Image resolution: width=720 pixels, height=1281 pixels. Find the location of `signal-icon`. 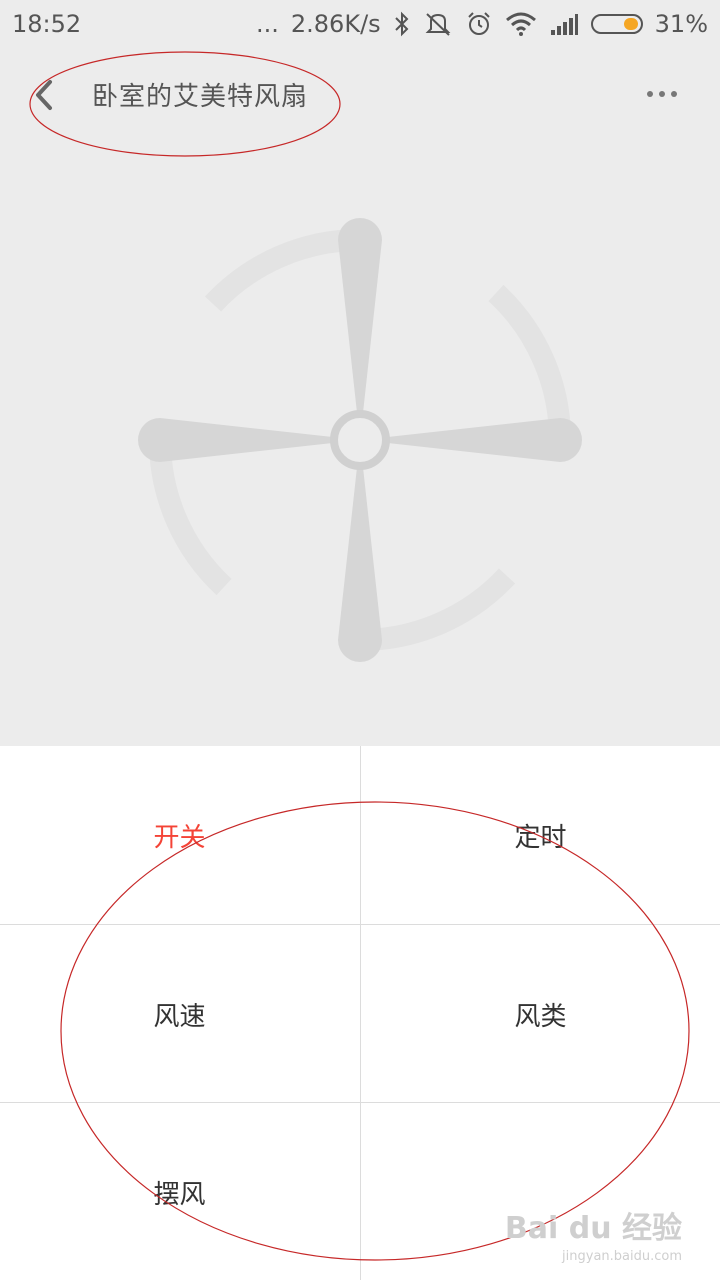

signal-icon is located at coordinates (564, 24).